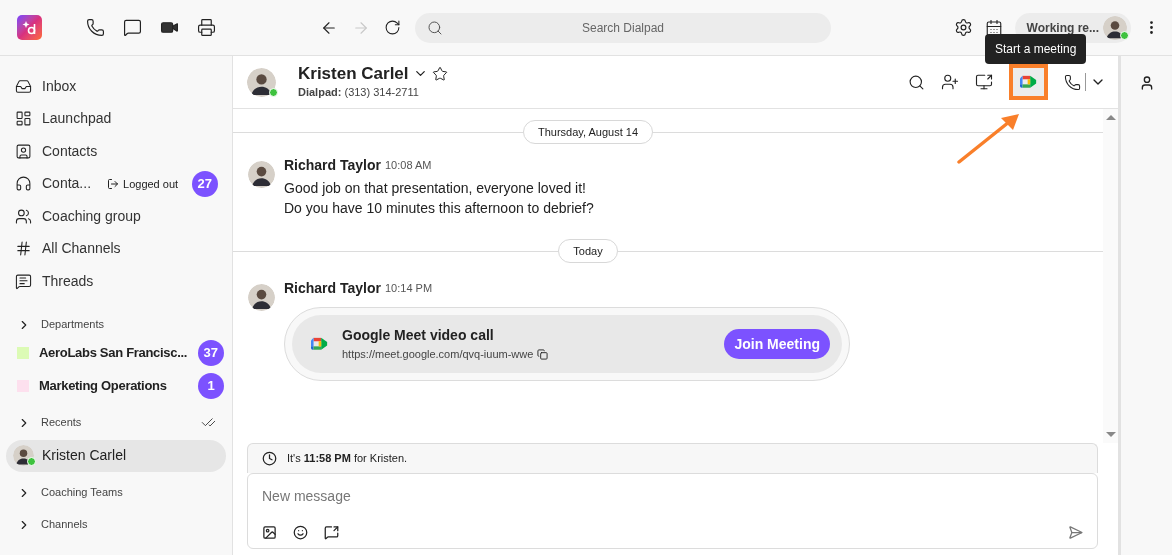 Image resolution: width=1172 pixels, height=555 pixels. Describe the element at coordinates (993, 27) in the screenshot. I see `calendar-icon` at that location.